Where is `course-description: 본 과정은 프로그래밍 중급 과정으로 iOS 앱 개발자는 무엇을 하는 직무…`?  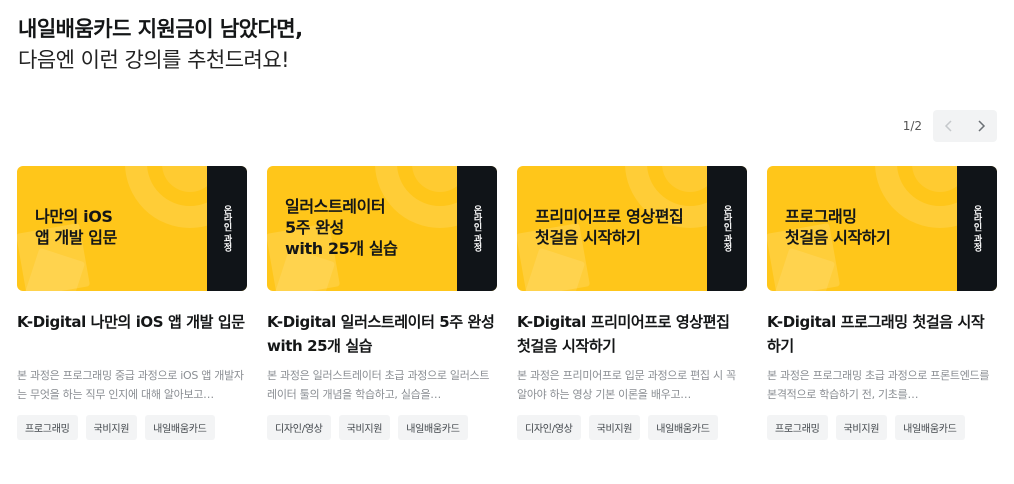
course-description: 본 과정은 프로그래밍 중급 과정으로 iOS 앱 개발자는 무엇을 하는 직무… is located at coordinates (130, 385).